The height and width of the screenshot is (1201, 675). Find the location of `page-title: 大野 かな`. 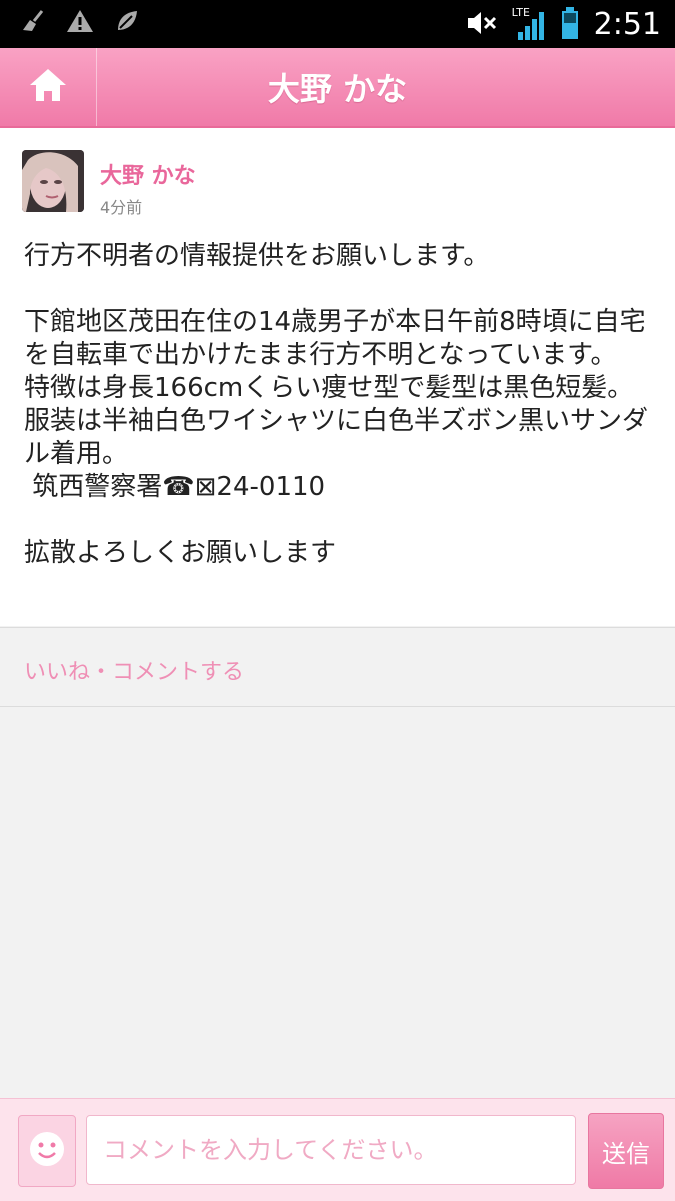

page-title: 大野 かな is located at coordinates (337, 89).